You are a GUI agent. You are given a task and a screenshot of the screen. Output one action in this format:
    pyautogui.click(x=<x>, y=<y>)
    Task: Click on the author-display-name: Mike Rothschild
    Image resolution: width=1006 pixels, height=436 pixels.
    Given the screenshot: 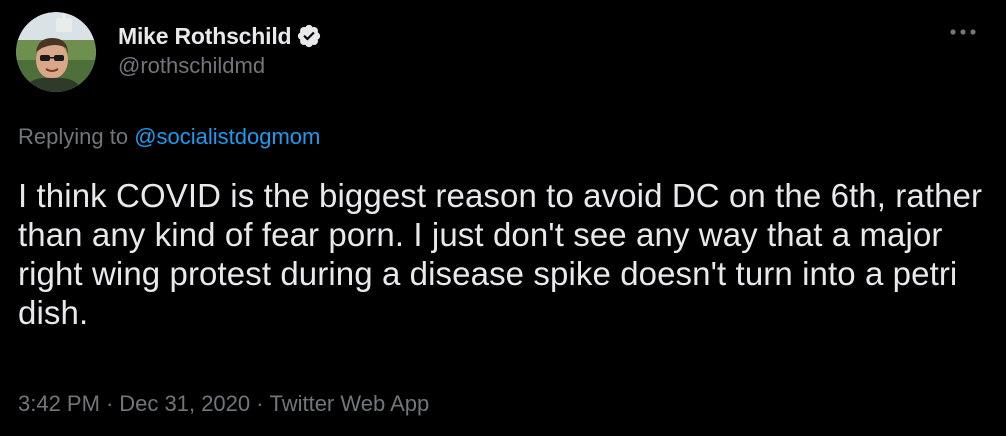 What is the action you would take?
    pyautogui.click(x=205, y=36)
    